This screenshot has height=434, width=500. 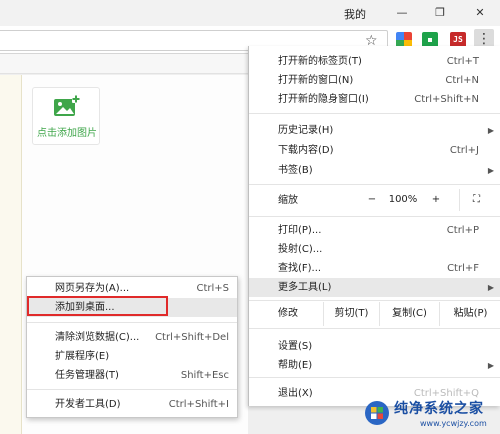 What do you see at coordinates (403, 199) in the screenshot?
I see `zoom-value: 100%` at bounding box center [403, 199].